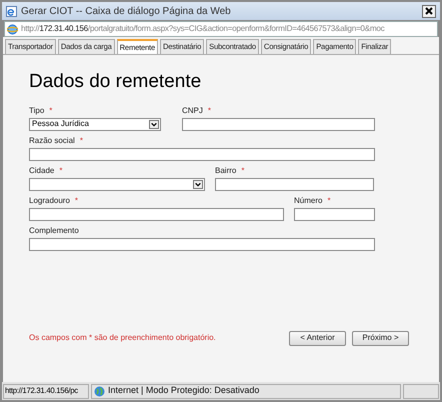 Image resolution: width=442 pixels, height=402 pixels. What do you see at coordinates (49, 200) in the screenshot?
I see `field-label: Logradouro` at bounding box center [49, 200].